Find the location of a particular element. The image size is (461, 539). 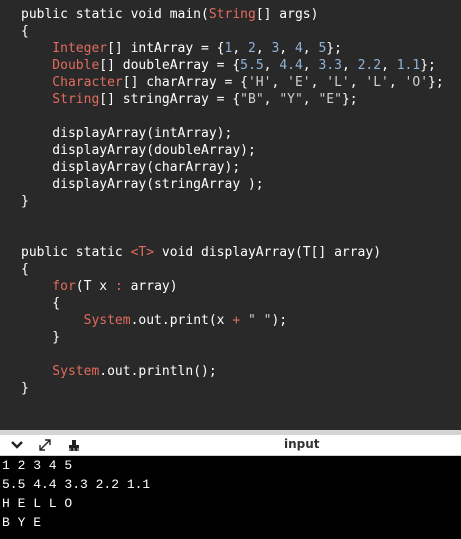

code-token: 'O' is located at coordinates (416, 82).